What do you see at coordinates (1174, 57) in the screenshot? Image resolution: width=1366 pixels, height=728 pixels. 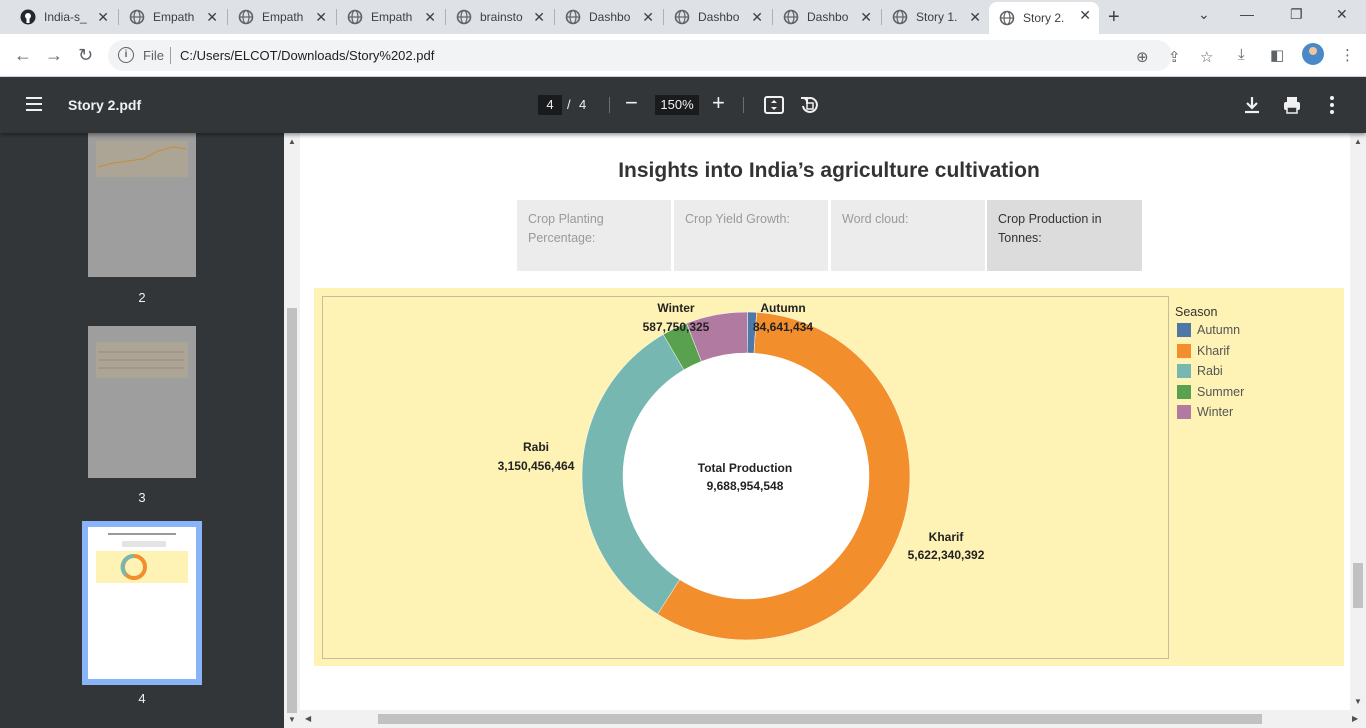 I see `share-icon: ⇪` at bounding box center [1174, 57].